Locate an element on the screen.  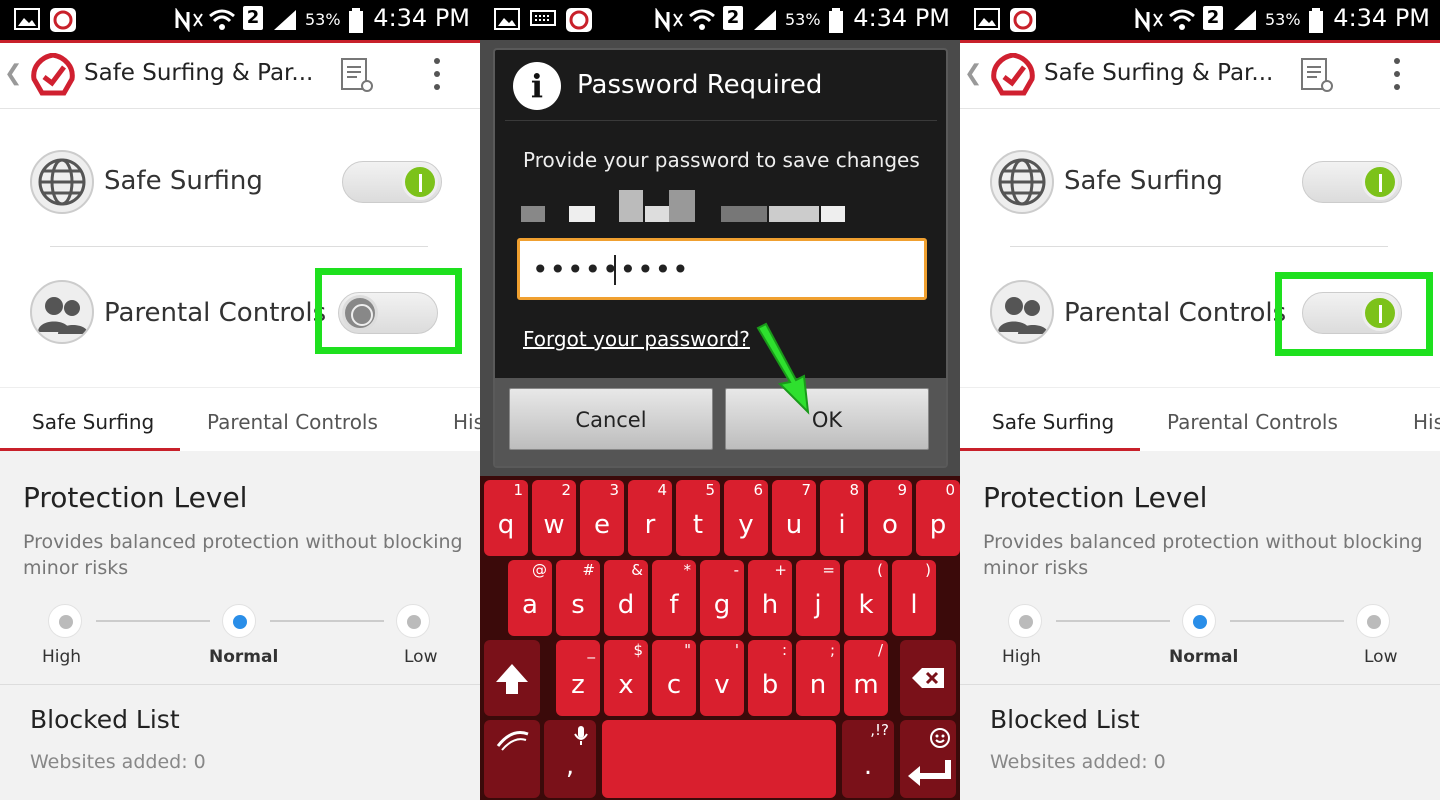
key-label: x is located at coordinates (626, 685).